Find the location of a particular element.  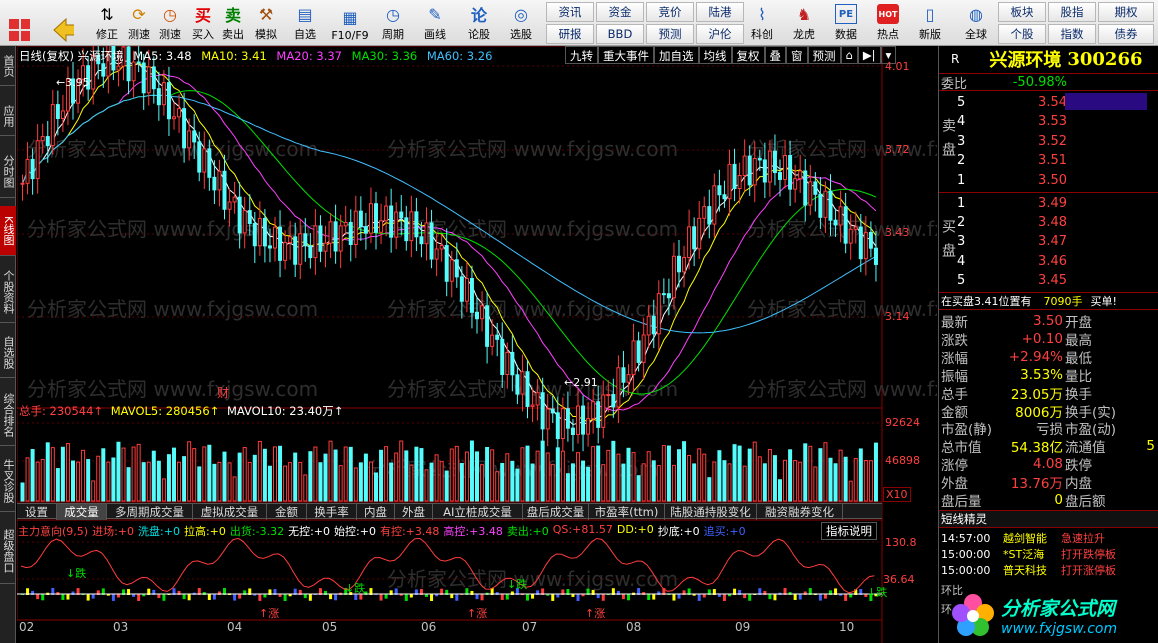

menu-zhongda-shijian: 重大事件 is located at coordinates (626, 55).